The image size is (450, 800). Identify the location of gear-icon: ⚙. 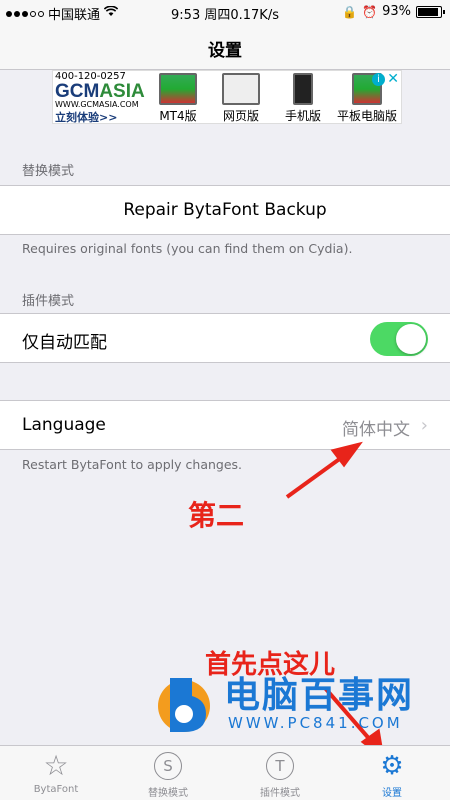
(392, 766).